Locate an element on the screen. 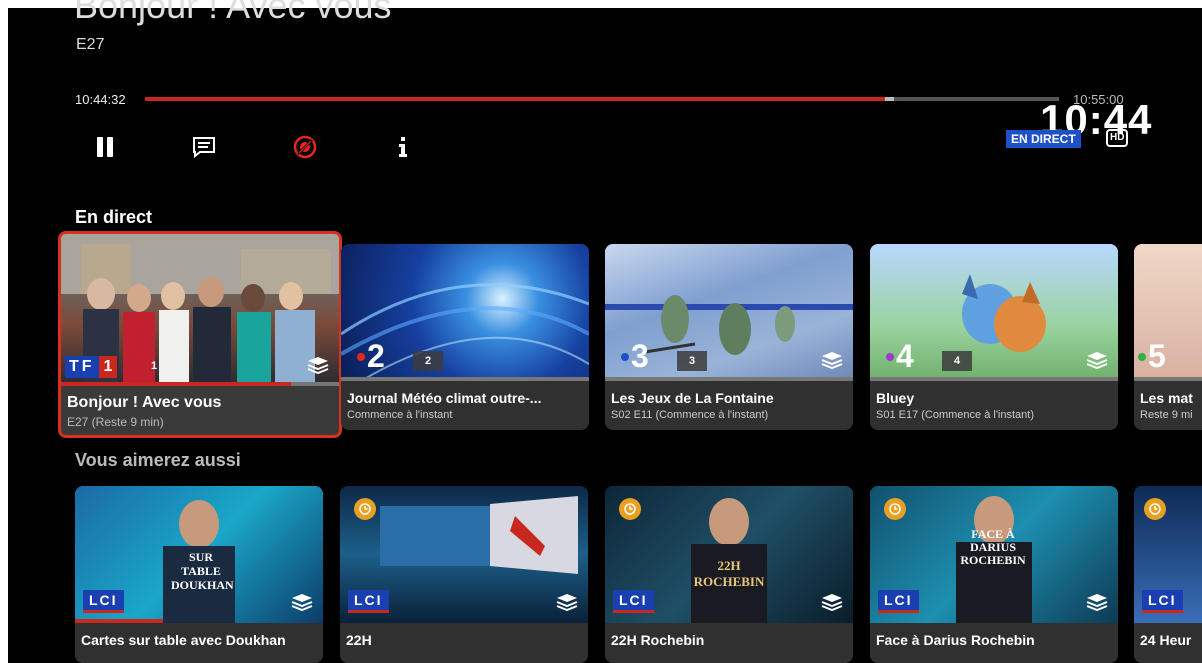 Image resolution: width=1202 pixels, height=663 pixels. live-card-france4: 4 4 Bluey S01 E17 (Commence à l'instant) is located at coordinates (994, 337).